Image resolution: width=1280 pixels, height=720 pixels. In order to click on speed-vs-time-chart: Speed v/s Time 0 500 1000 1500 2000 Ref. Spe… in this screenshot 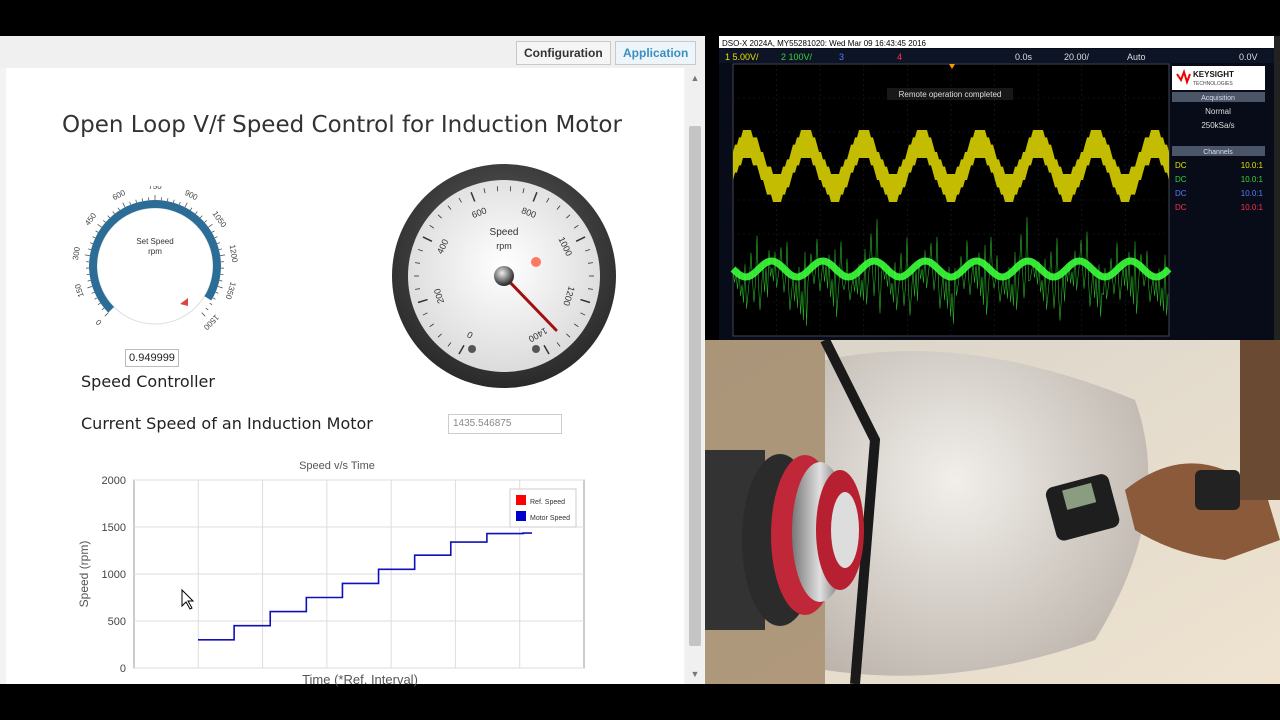, I will do `click(331, 573)`.